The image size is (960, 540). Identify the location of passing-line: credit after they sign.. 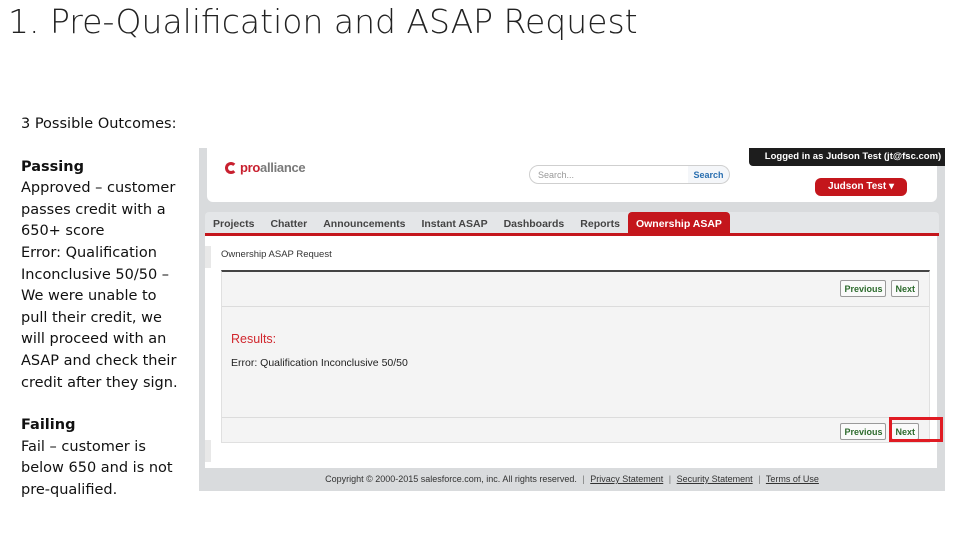
(99, 382).